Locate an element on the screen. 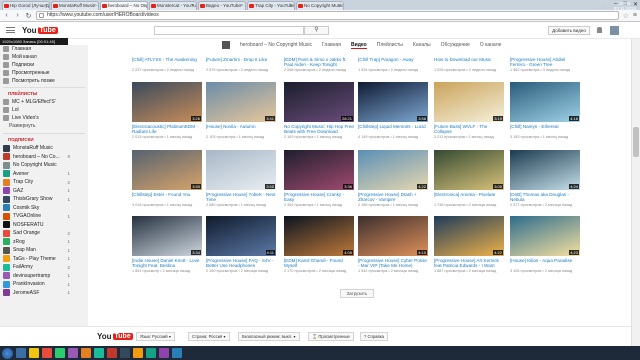  country-button: Страна: Россия ▾ is located at coordinates (209, 336).